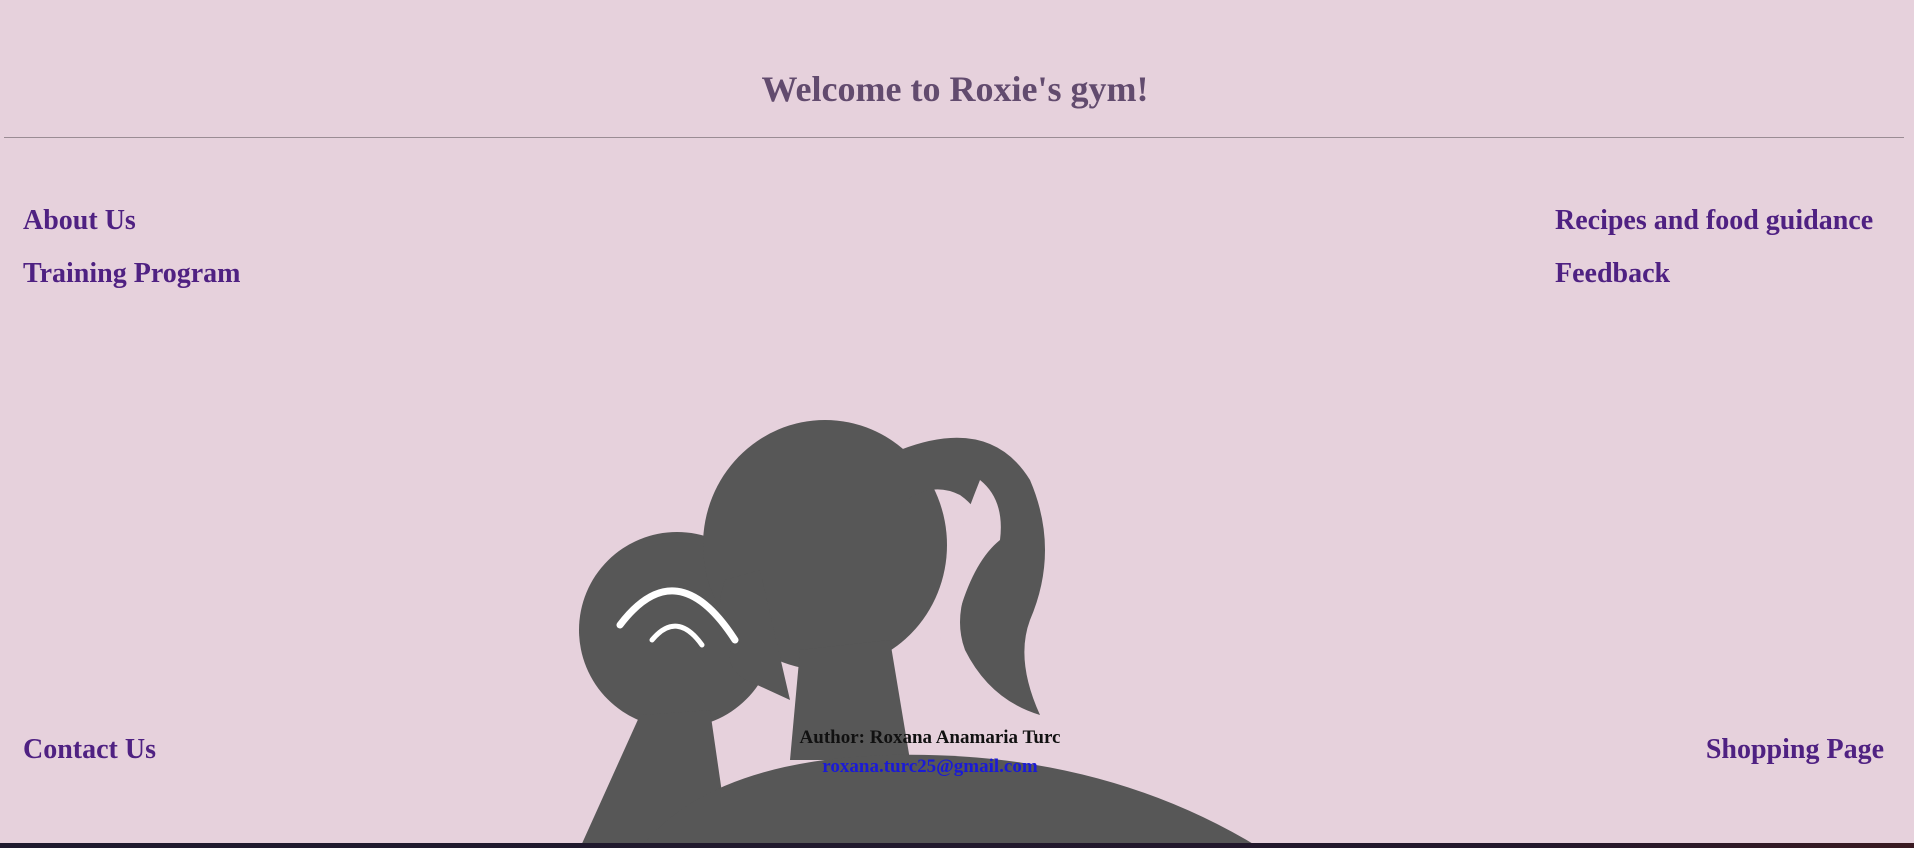 Image resolution: width=1914 pixels, height=848 pixels. Describe the element at coordinates (1612, 274) in the screenshot. I see `nav-link-feedback: Feedback` at that location.